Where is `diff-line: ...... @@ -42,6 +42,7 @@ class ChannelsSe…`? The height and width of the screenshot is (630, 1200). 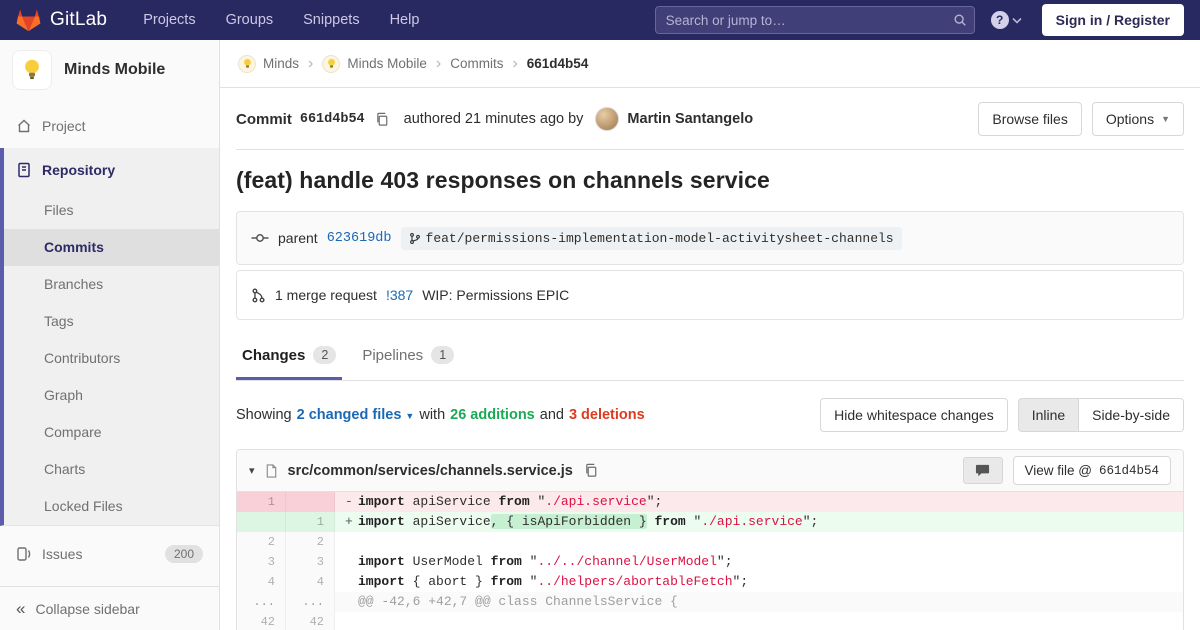 diff-line: ...... @@ -42,6 +42,7 @@ class ChannelsSe… is located at coordinates (710, 602).